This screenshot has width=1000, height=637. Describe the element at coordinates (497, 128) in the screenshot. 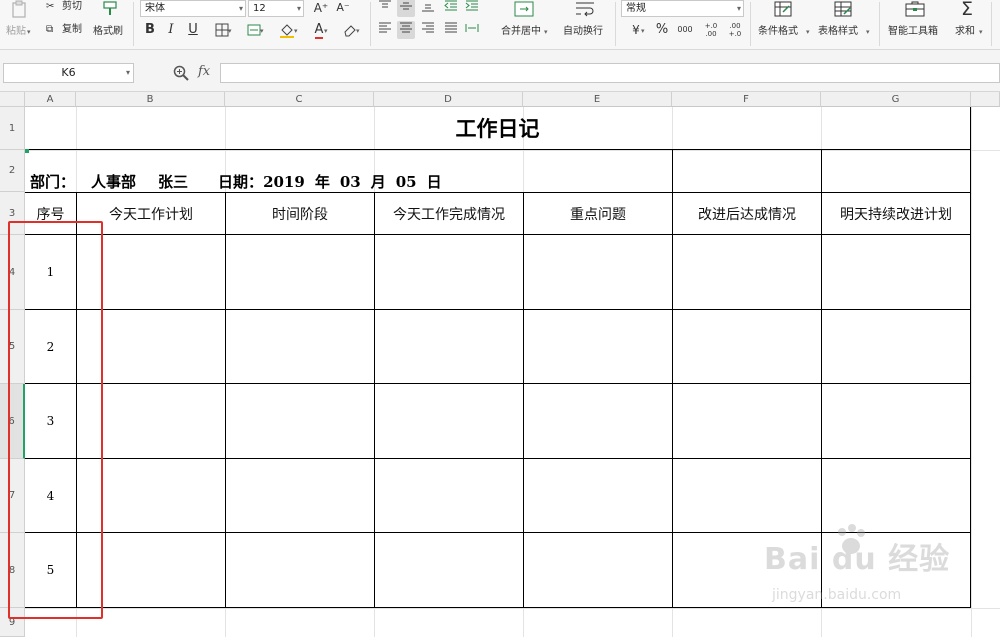

I see `sheet-title: 工作日记` at that location.